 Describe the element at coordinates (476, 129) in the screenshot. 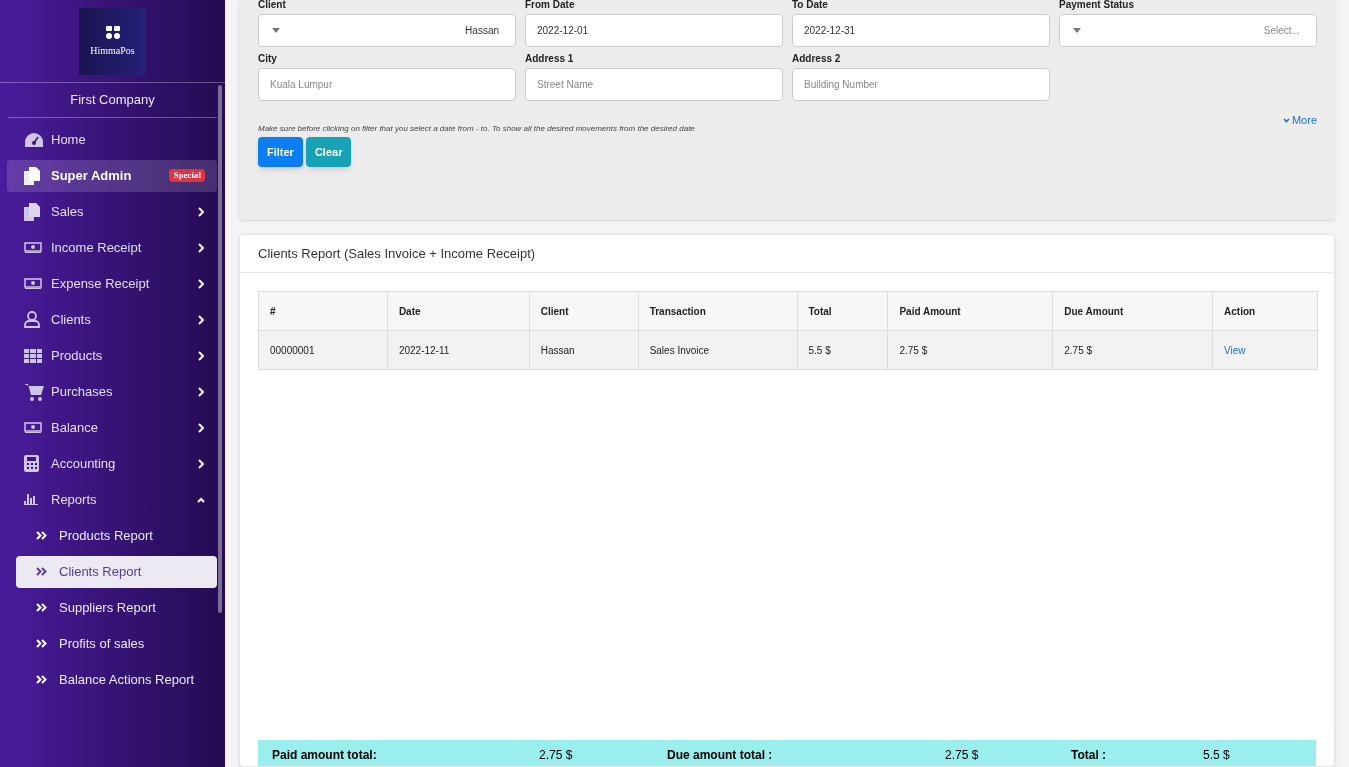

I see `hint-text: Make sure before clicking on filter that you select a date from - to. To show all the desired movements from the desired date` at that location.